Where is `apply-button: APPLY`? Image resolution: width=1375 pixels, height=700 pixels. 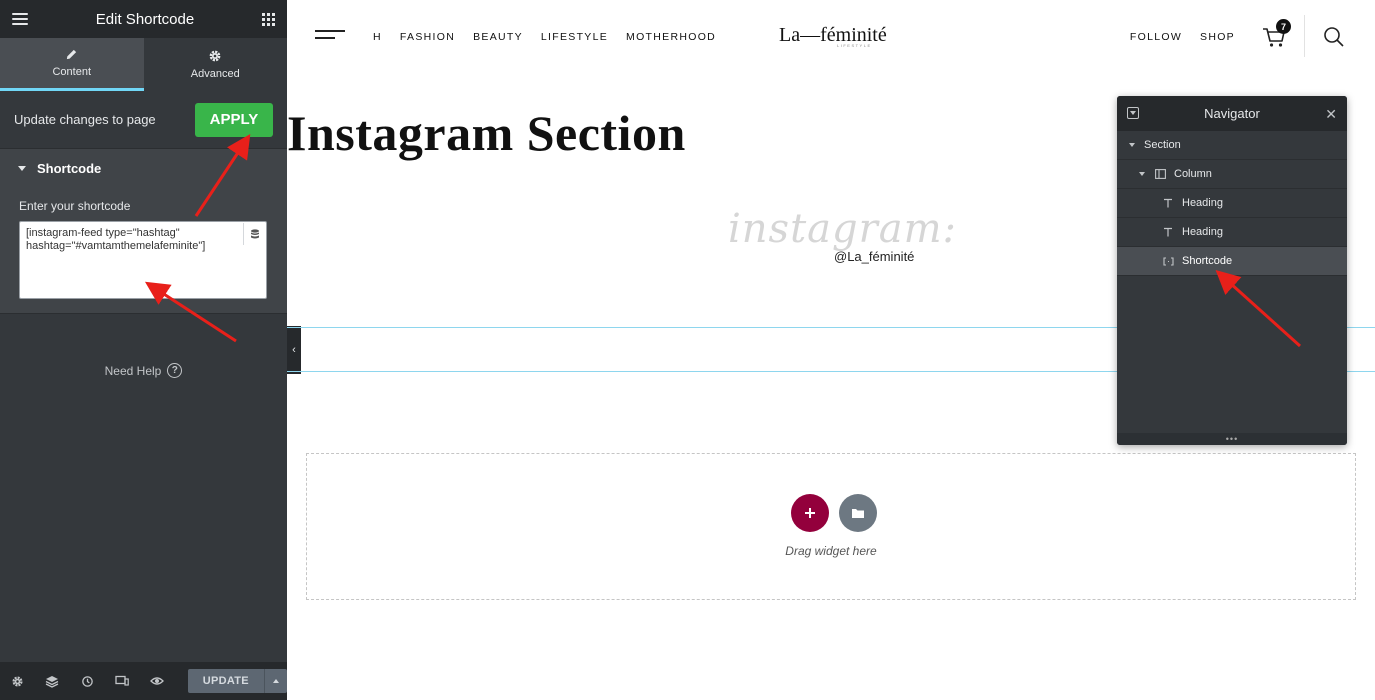
apply-button: APPLY is located at coordinates (234, 119).